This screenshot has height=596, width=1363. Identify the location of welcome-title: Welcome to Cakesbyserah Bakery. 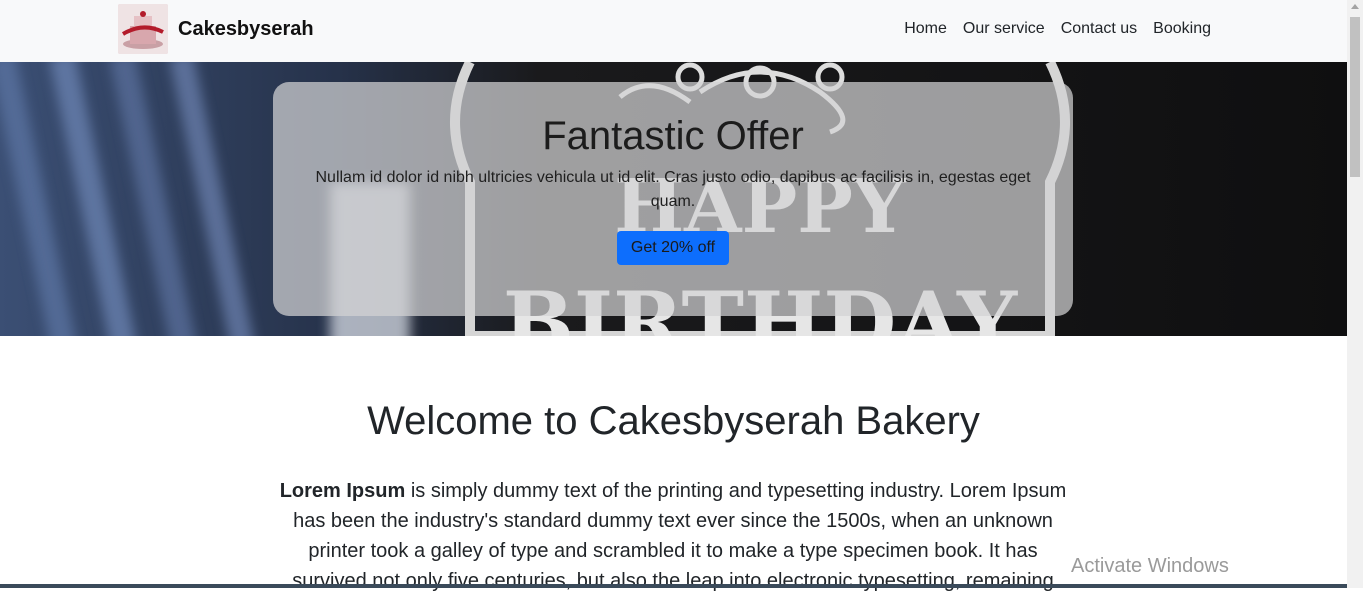
(673, 421).